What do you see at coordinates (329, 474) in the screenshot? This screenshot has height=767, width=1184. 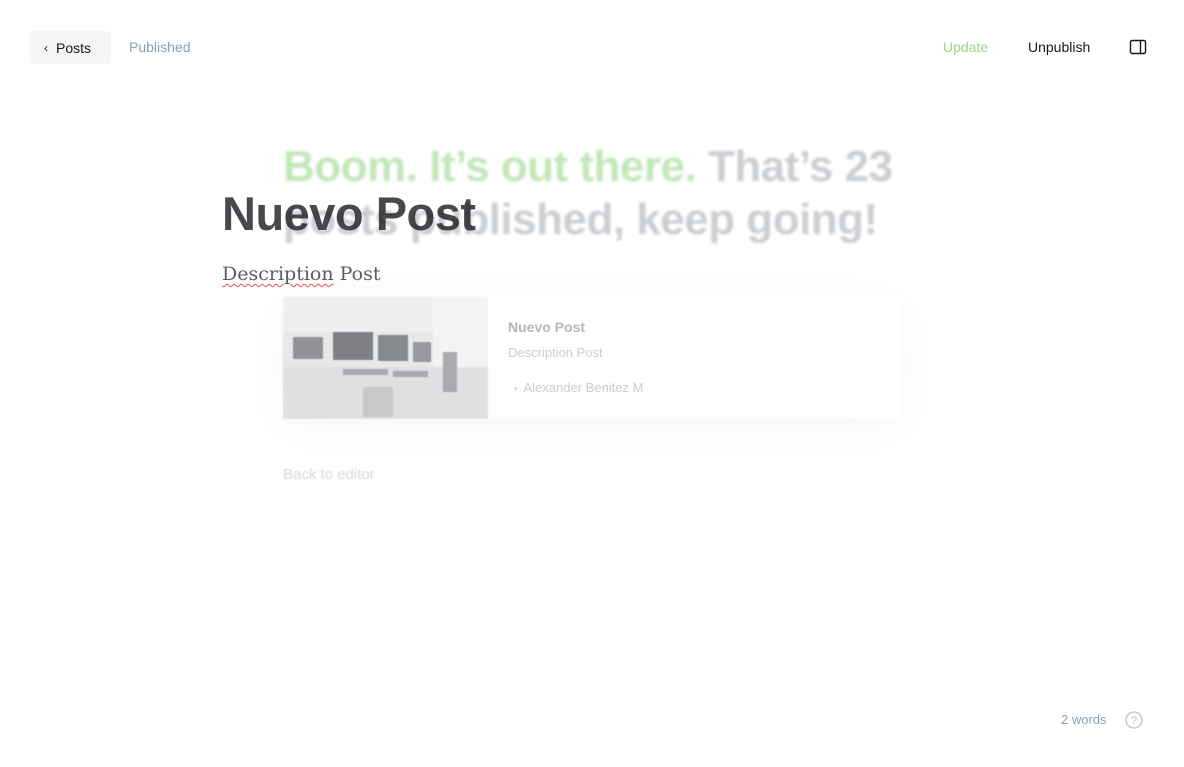 I see `back-to-editor-link: Back to editor` at bounding box center [329, 474].